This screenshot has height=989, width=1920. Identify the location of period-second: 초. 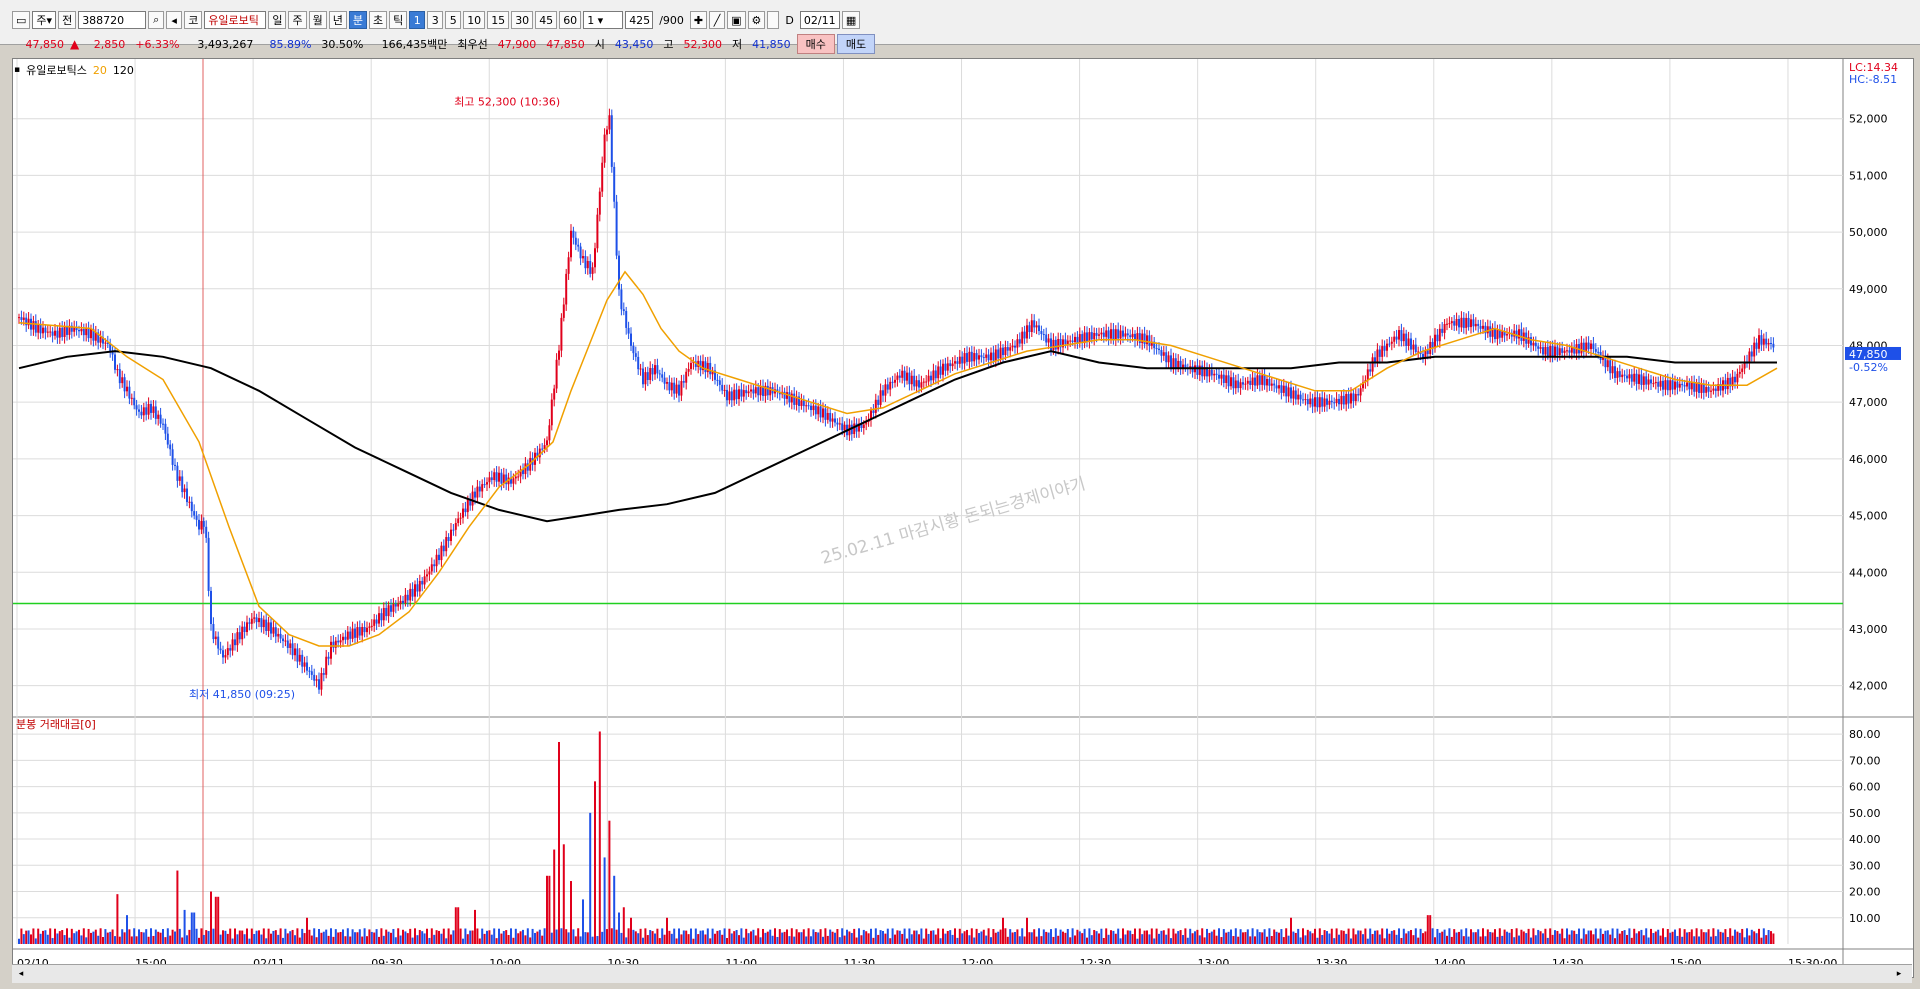
(378, 20).